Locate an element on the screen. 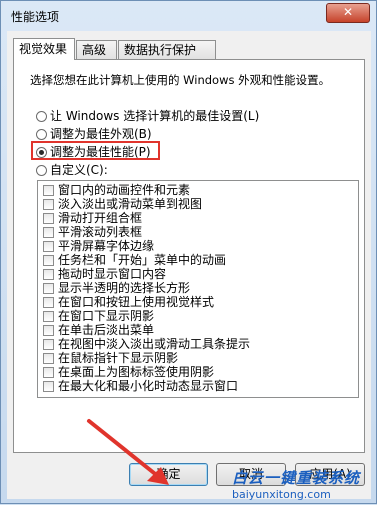  watermark-url: baiyunxitong.com is located at coordinates (281, 494).